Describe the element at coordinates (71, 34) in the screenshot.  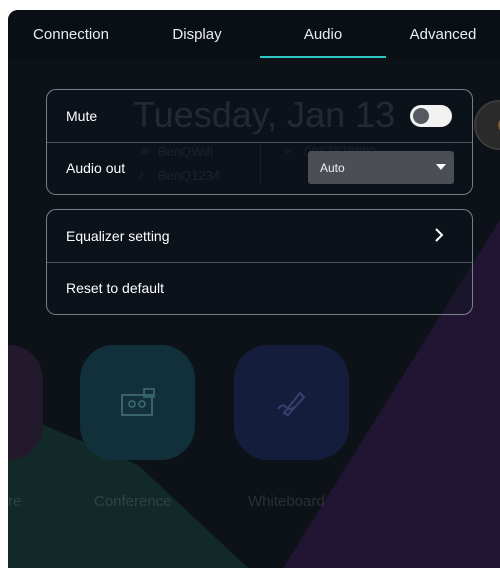
I see `tab-connection: Connection` at that location.